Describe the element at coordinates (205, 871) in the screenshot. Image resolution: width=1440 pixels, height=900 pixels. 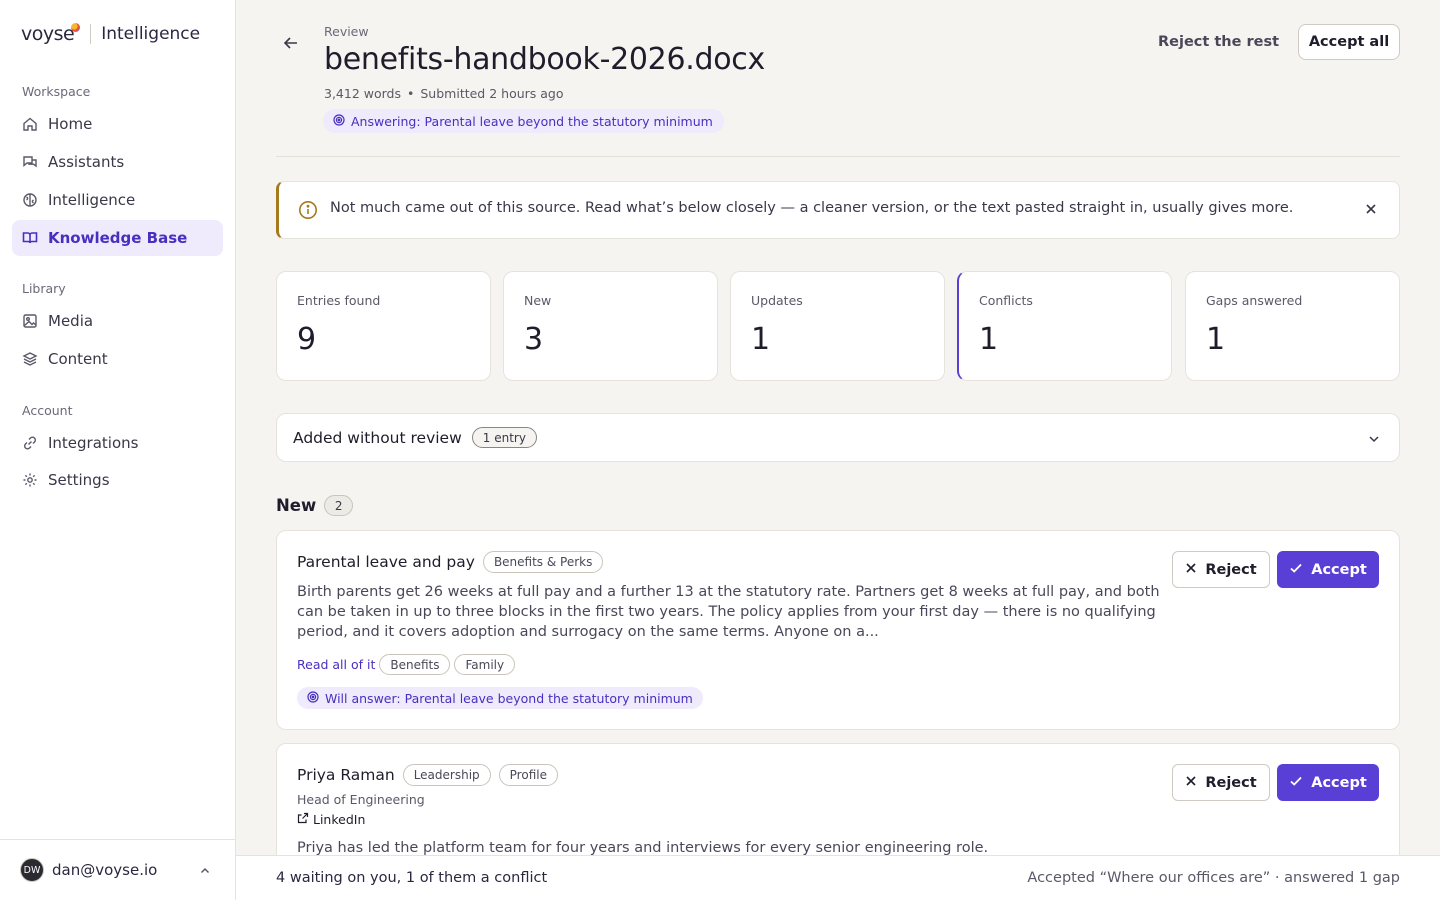
I see `chevron-up-icon` at that location.